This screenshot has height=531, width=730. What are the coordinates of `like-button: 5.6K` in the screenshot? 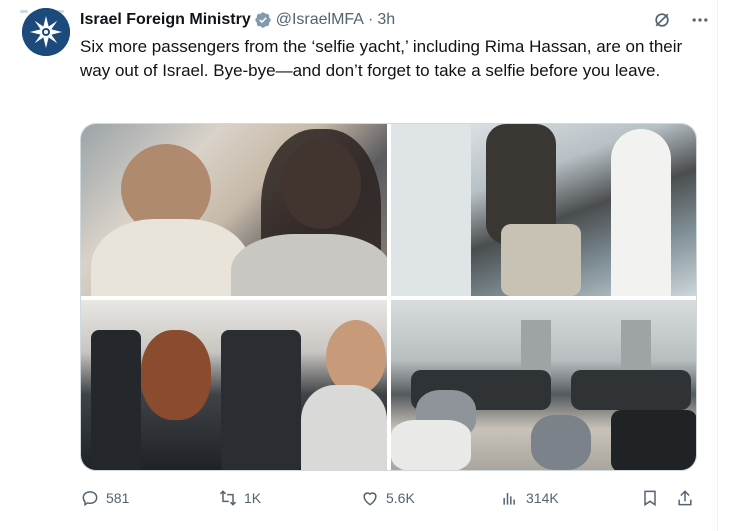 It's located at (387, 498).